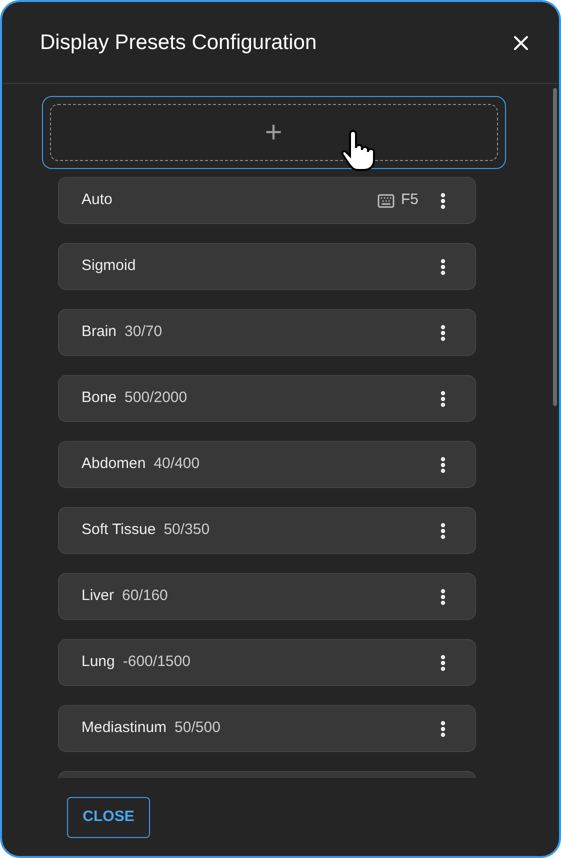 The height and width of the screenshot is (858, 561). I want to click on scrollbar-thumb, so click(555, 247).